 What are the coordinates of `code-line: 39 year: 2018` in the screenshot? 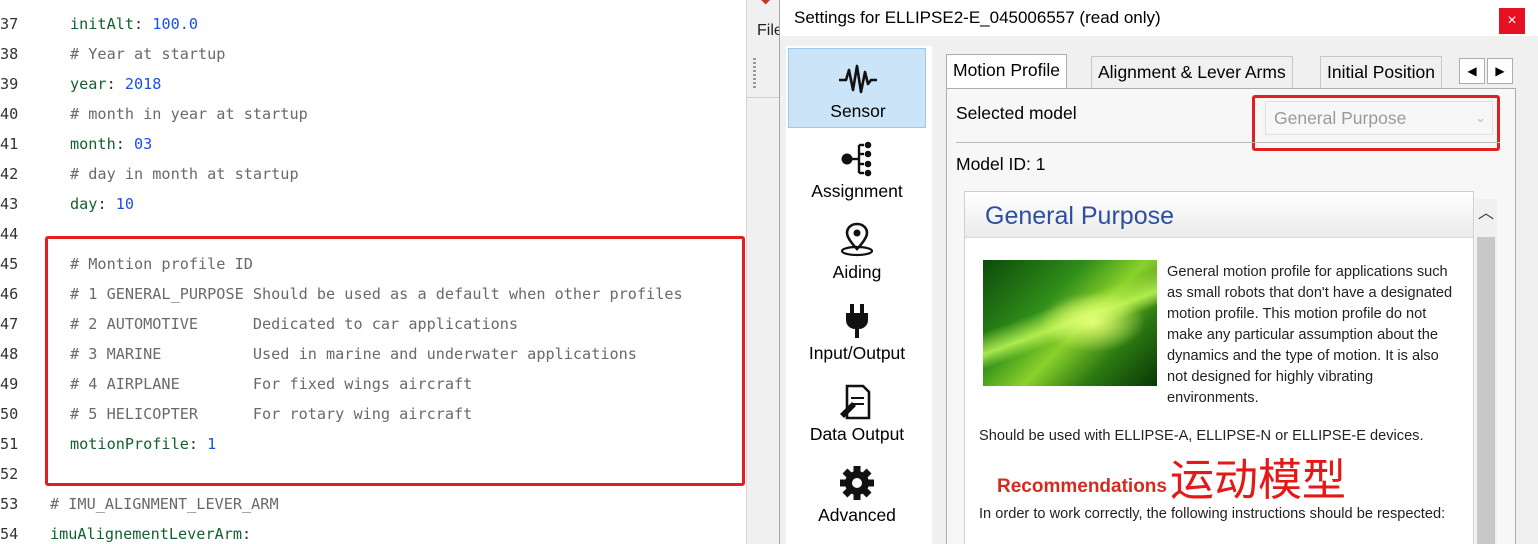 It's located at (373, 84).